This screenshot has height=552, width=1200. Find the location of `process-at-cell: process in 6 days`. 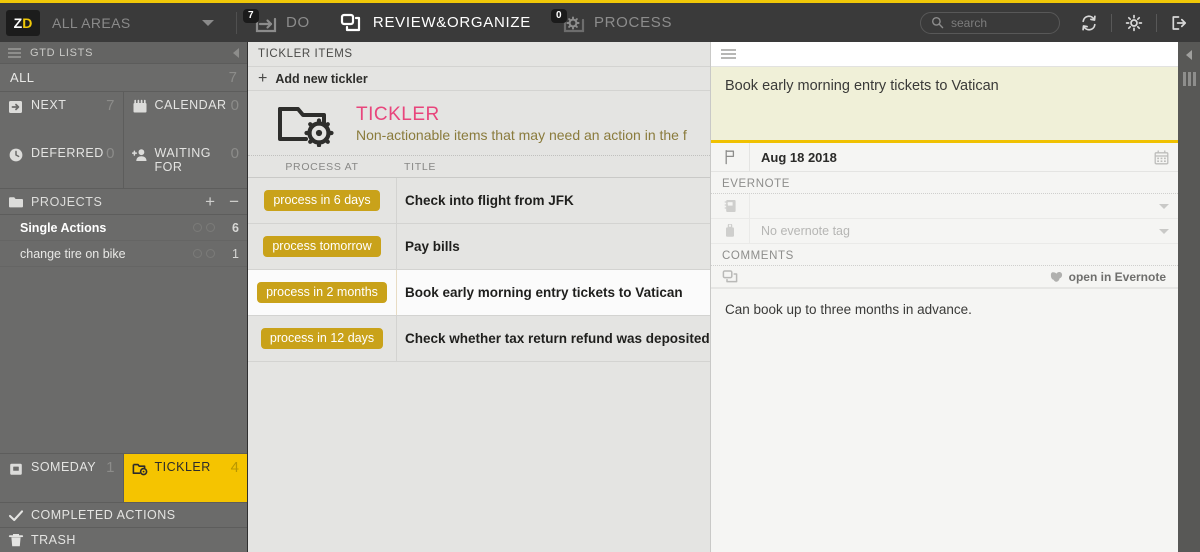

process-at-cell: process in 6 days is located at coordinates (322, 200).